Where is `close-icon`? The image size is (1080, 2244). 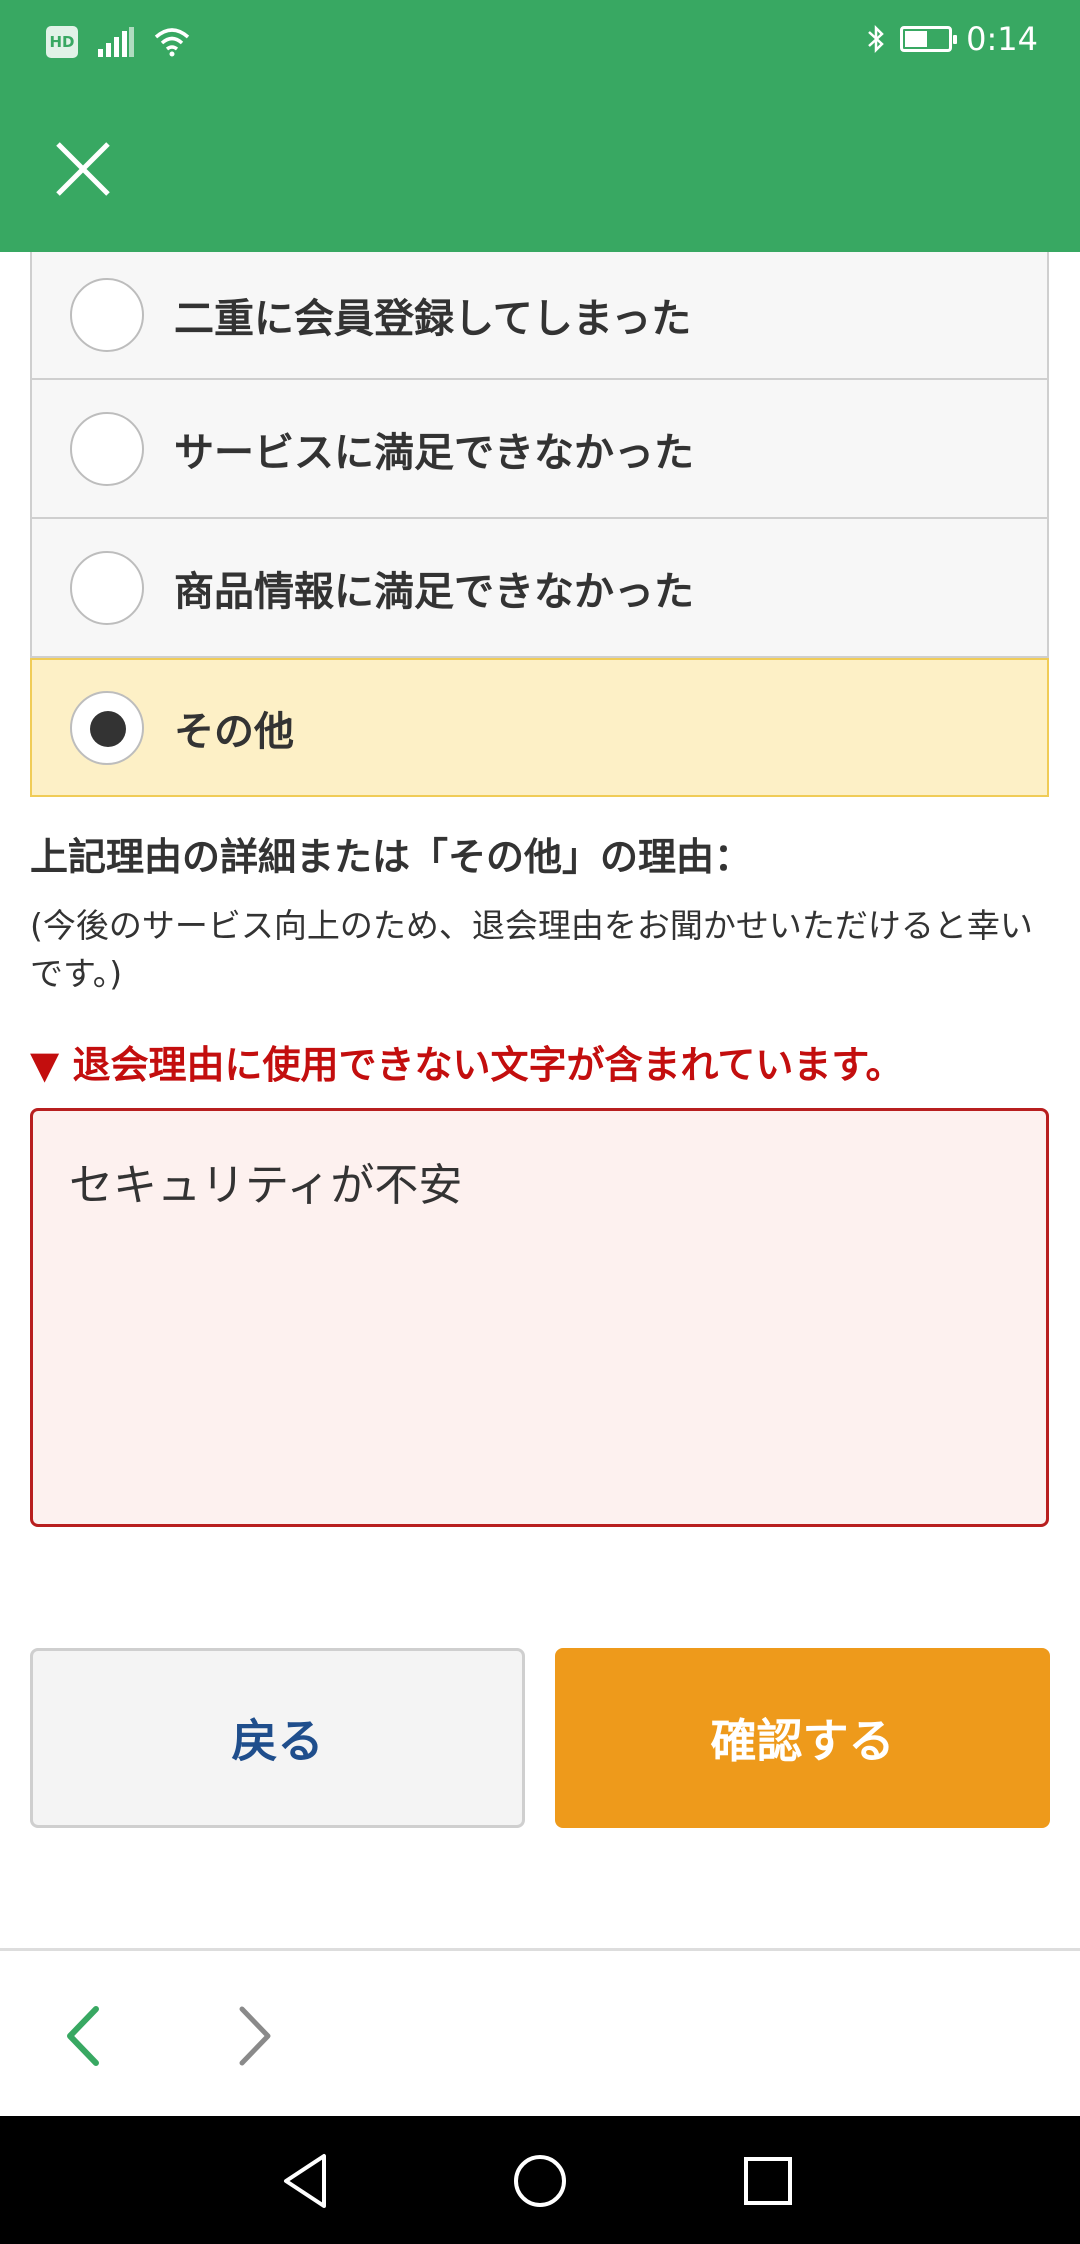
close-icon is located at coordinates (83, 169).